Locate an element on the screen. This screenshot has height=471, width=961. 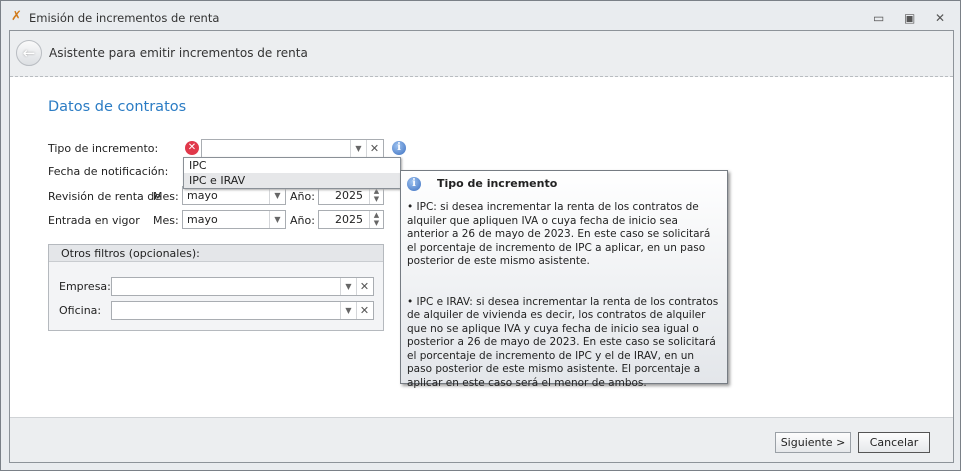
maximize-button: ▣ is located at coordinates (909, 18).